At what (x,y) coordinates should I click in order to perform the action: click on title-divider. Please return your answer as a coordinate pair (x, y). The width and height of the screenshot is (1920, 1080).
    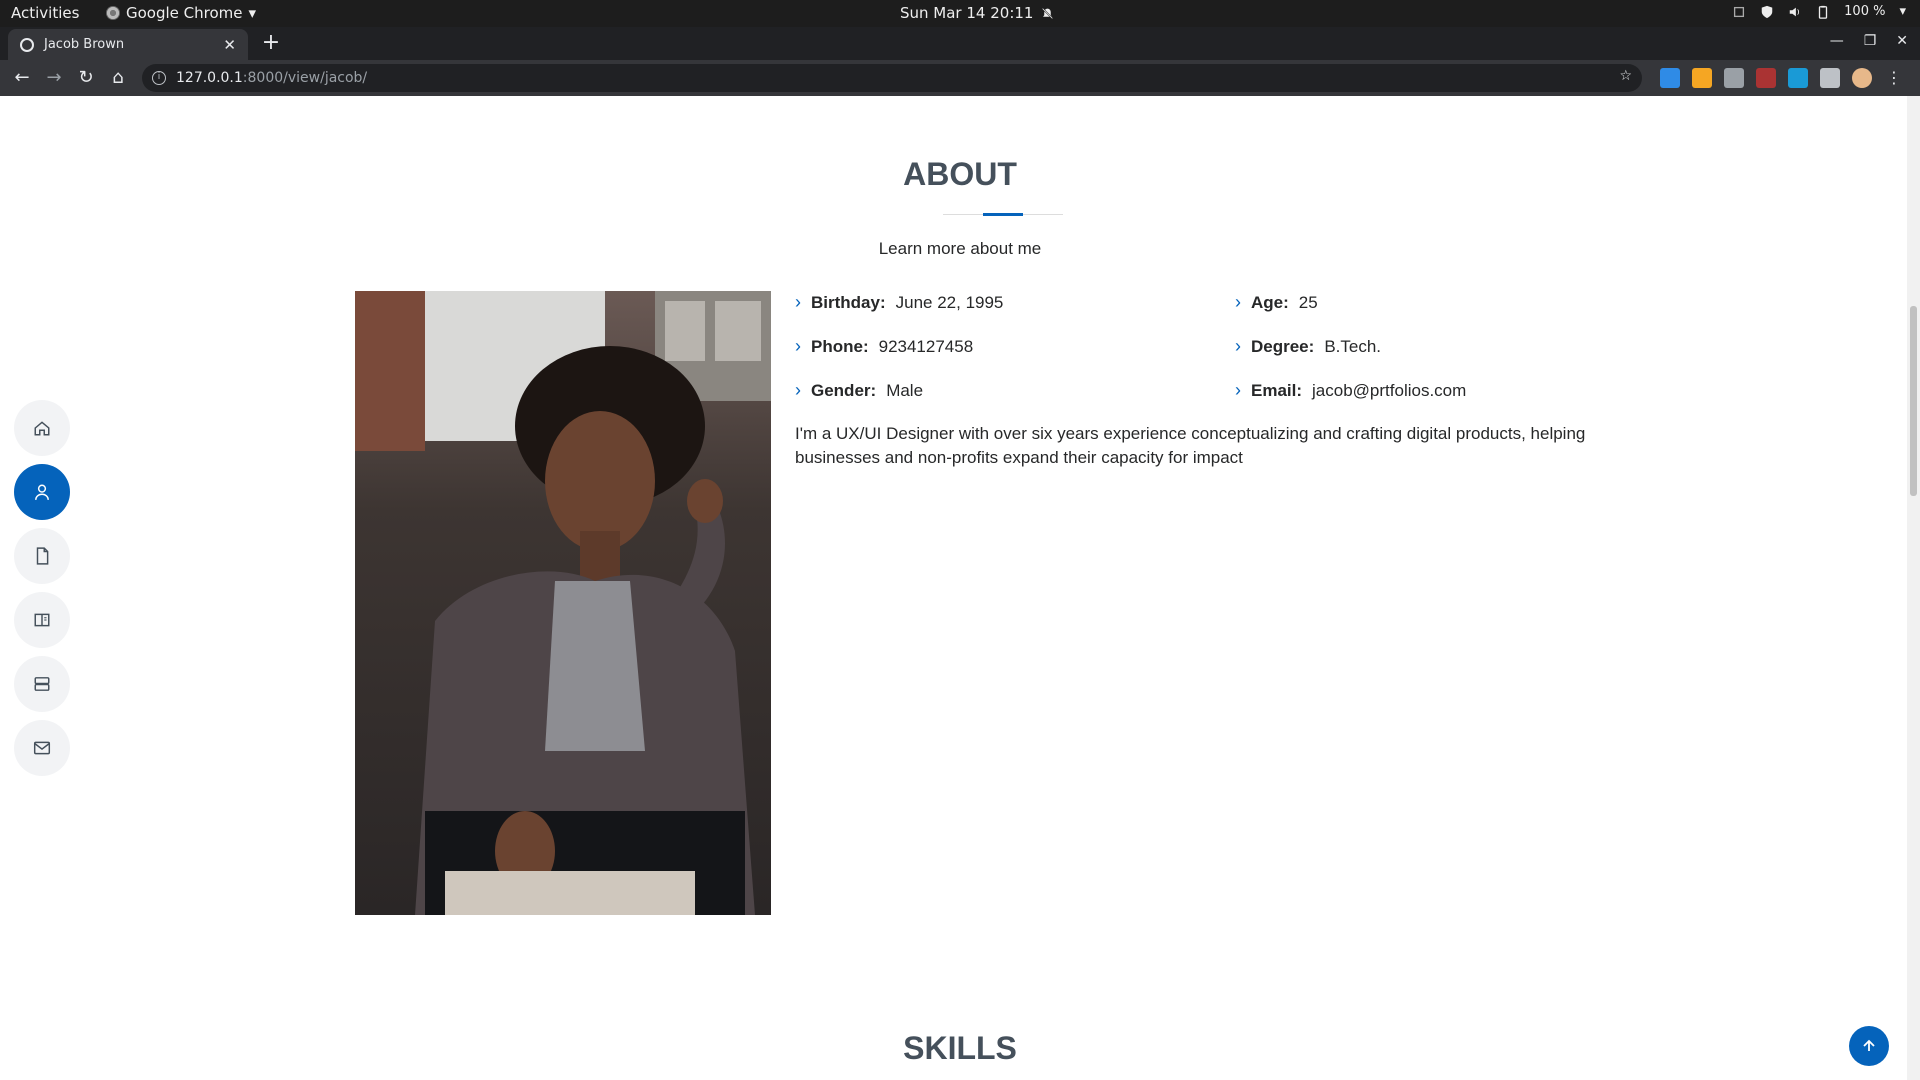
    Looking at the image, I should click on (1003, 214).